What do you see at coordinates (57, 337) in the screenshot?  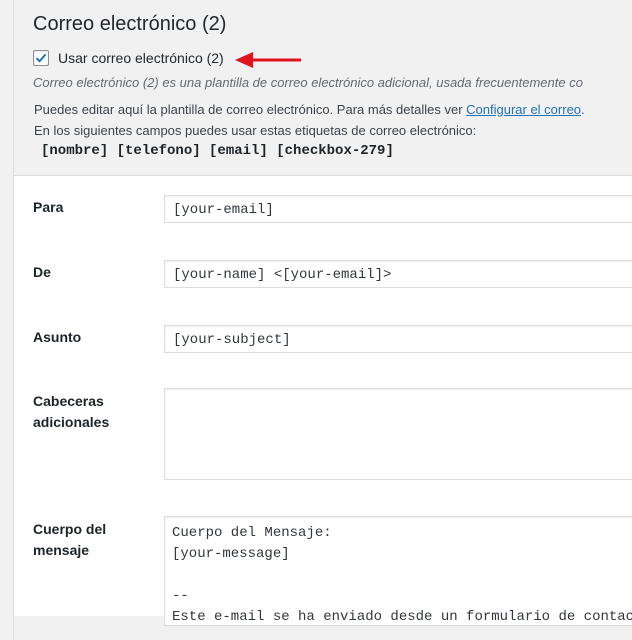 I see `subject-label: Asunto` at bounding box center [57, 337].